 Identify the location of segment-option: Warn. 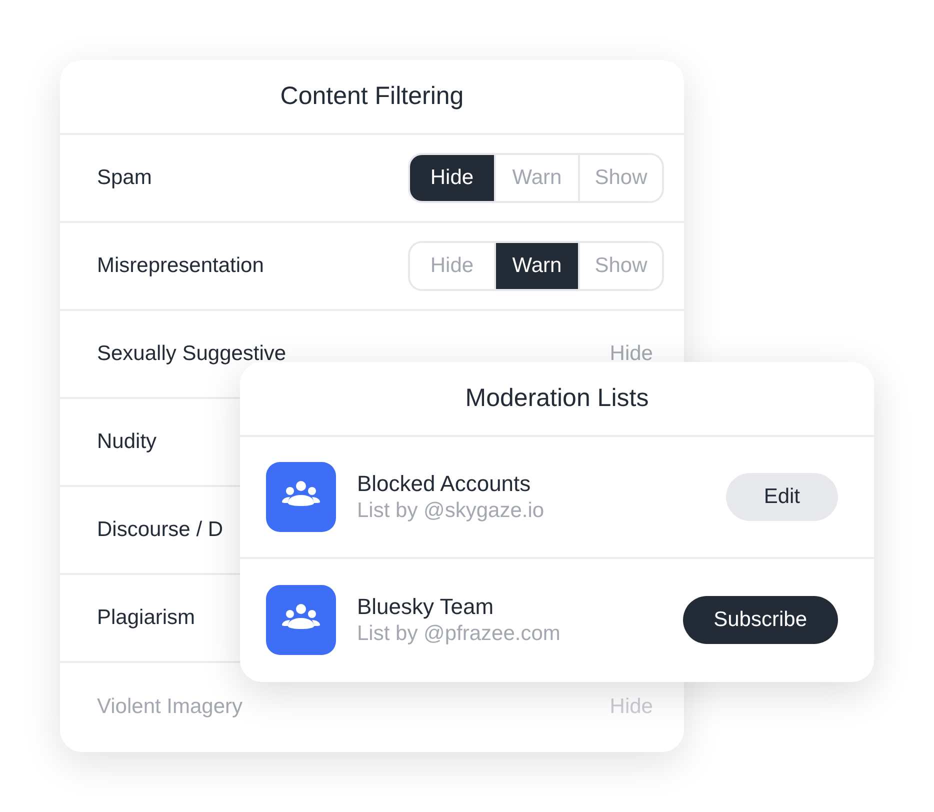
(536, 266).